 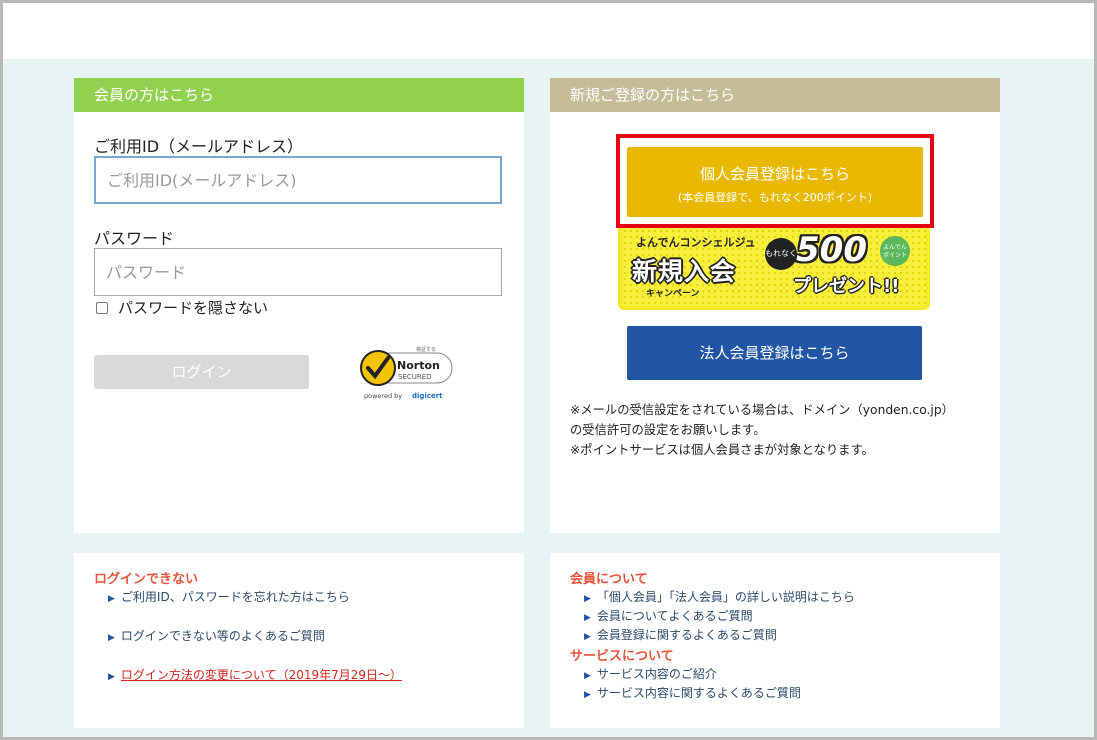 I want to click on corporate-register-button: 法人会員登録はこちら, so click(x=774, y=353).